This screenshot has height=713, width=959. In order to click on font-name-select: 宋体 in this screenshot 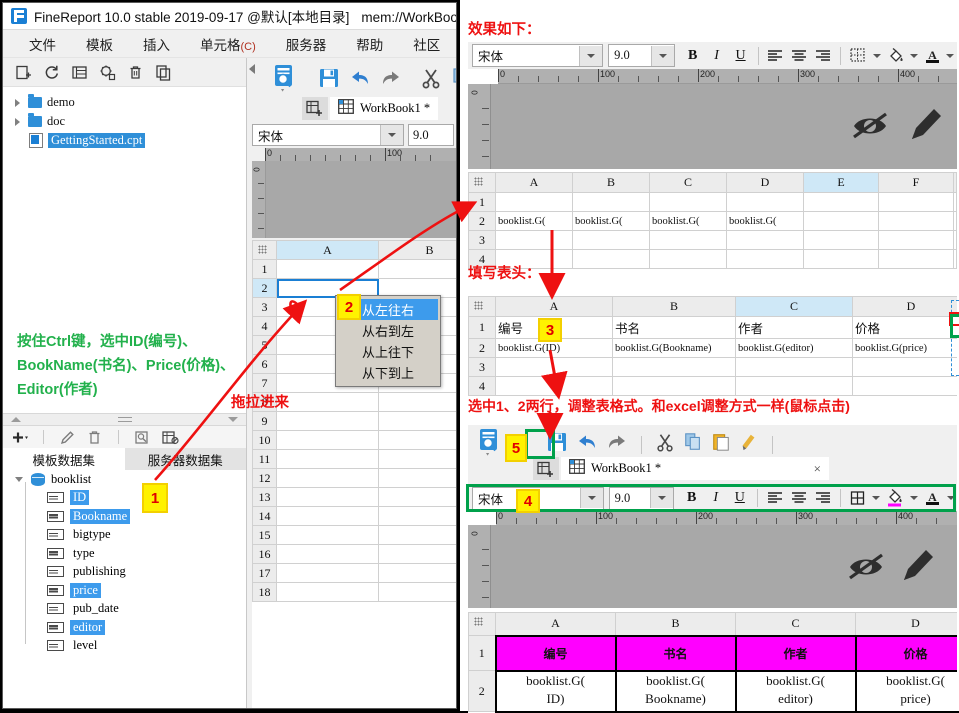, I will do `click(538, 55)`.